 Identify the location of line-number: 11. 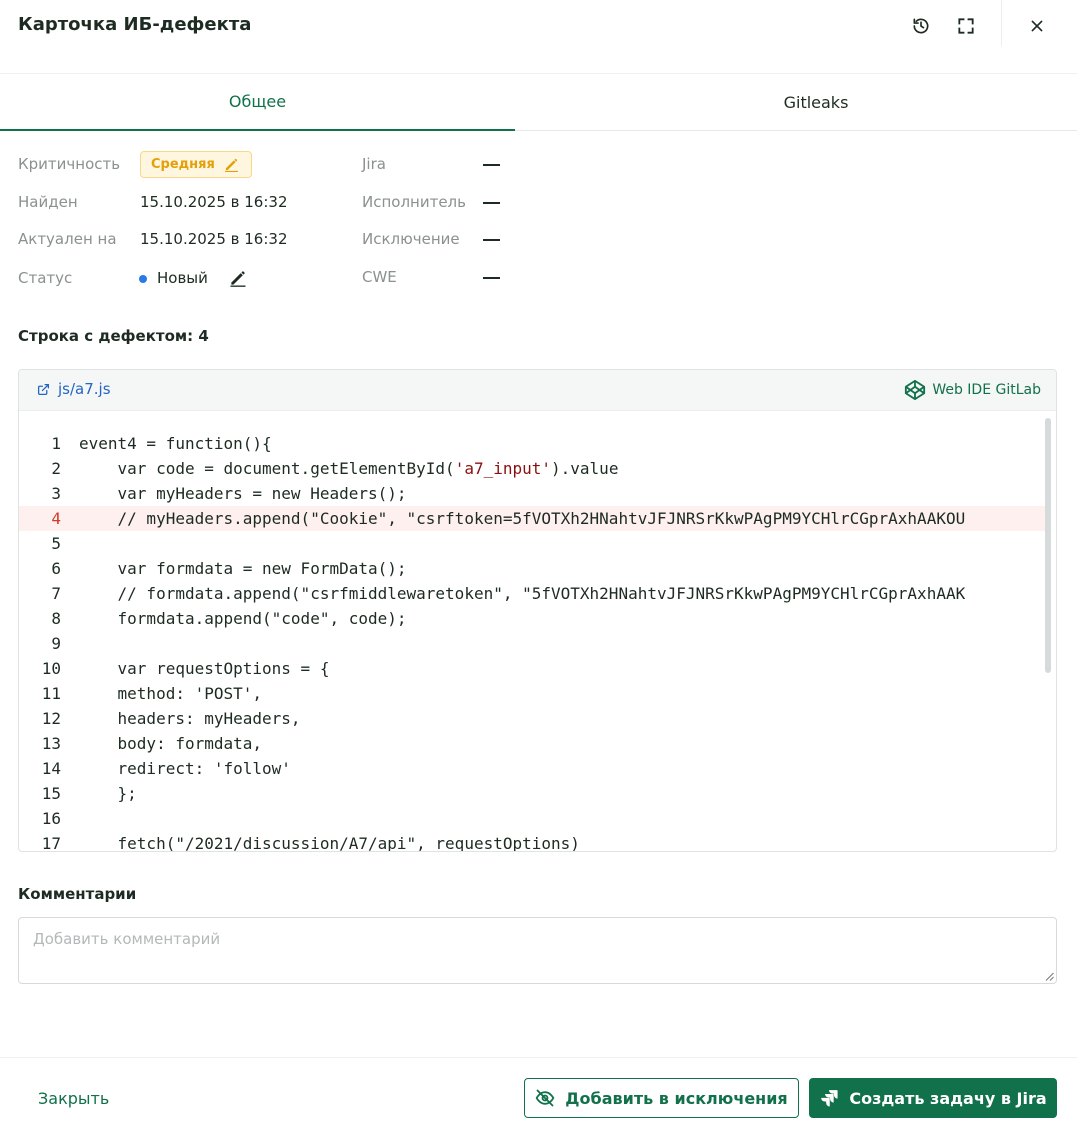
(51, 693).